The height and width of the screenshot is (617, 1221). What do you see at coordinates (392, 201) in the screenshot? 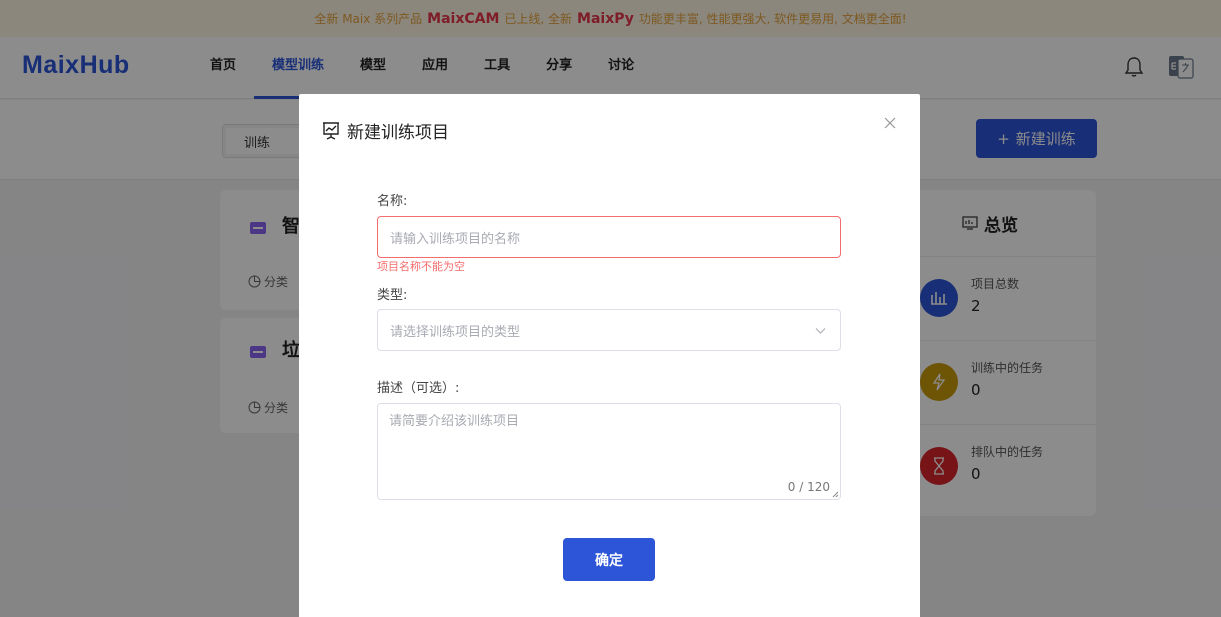
I see `name-field-label: 名称:` at bounding box center [392, 201].